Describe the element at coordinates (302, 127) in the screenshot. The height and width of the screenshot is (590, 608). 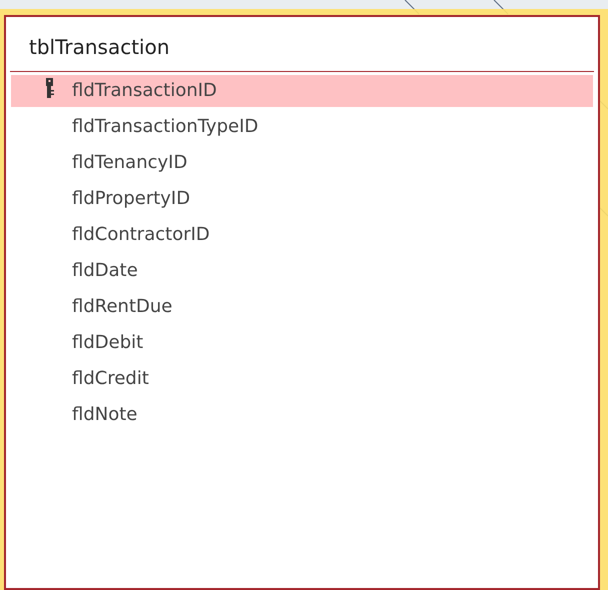
I see `field-row: fldTransactionTypeID` at that location.